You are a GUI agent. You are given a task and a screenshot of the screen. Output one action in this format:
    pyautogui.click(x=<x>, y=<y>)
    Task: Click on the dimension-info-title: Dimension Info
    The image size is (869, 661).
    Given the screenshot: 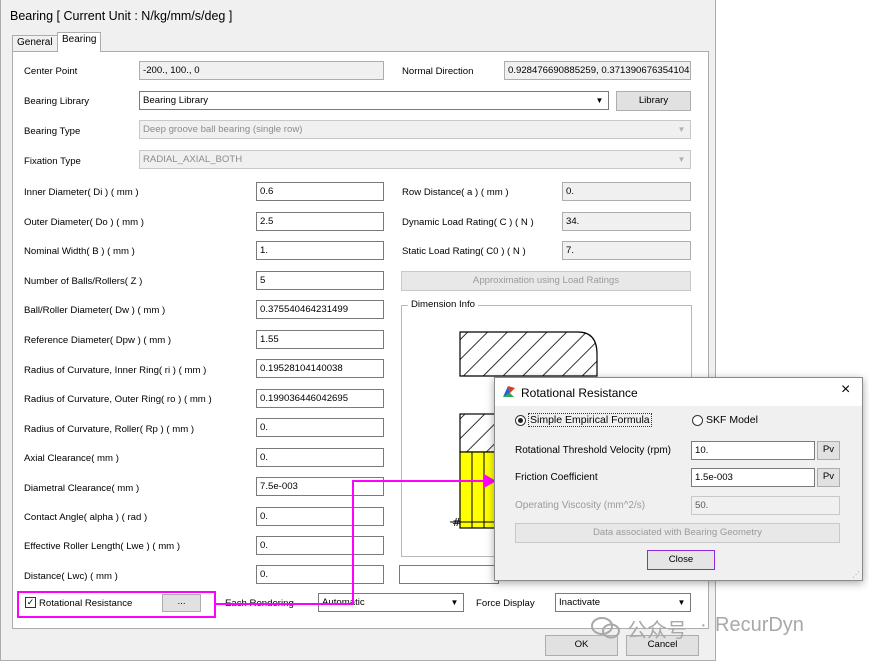 What is the action you would take?
    pyautogui.click(x=443, y=304)
    